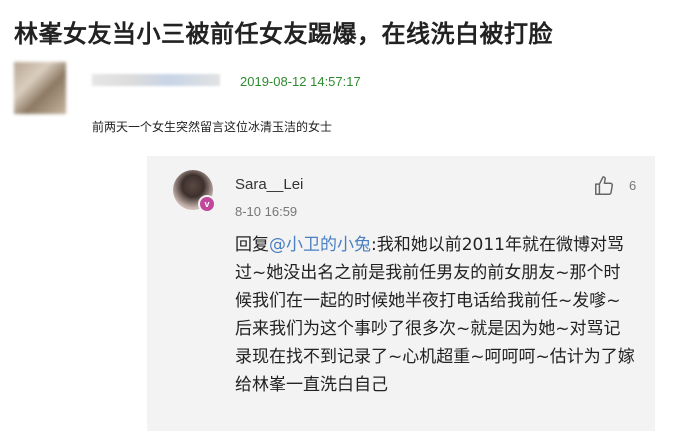 This screenshot has width=700, height=443. What do you see at coordinates (283, 34) in the screenshot?
I see `page-title: 林峯女友当小三被前任女友踢爆，在线洗白被打脸` at bounding box center [283, 34].